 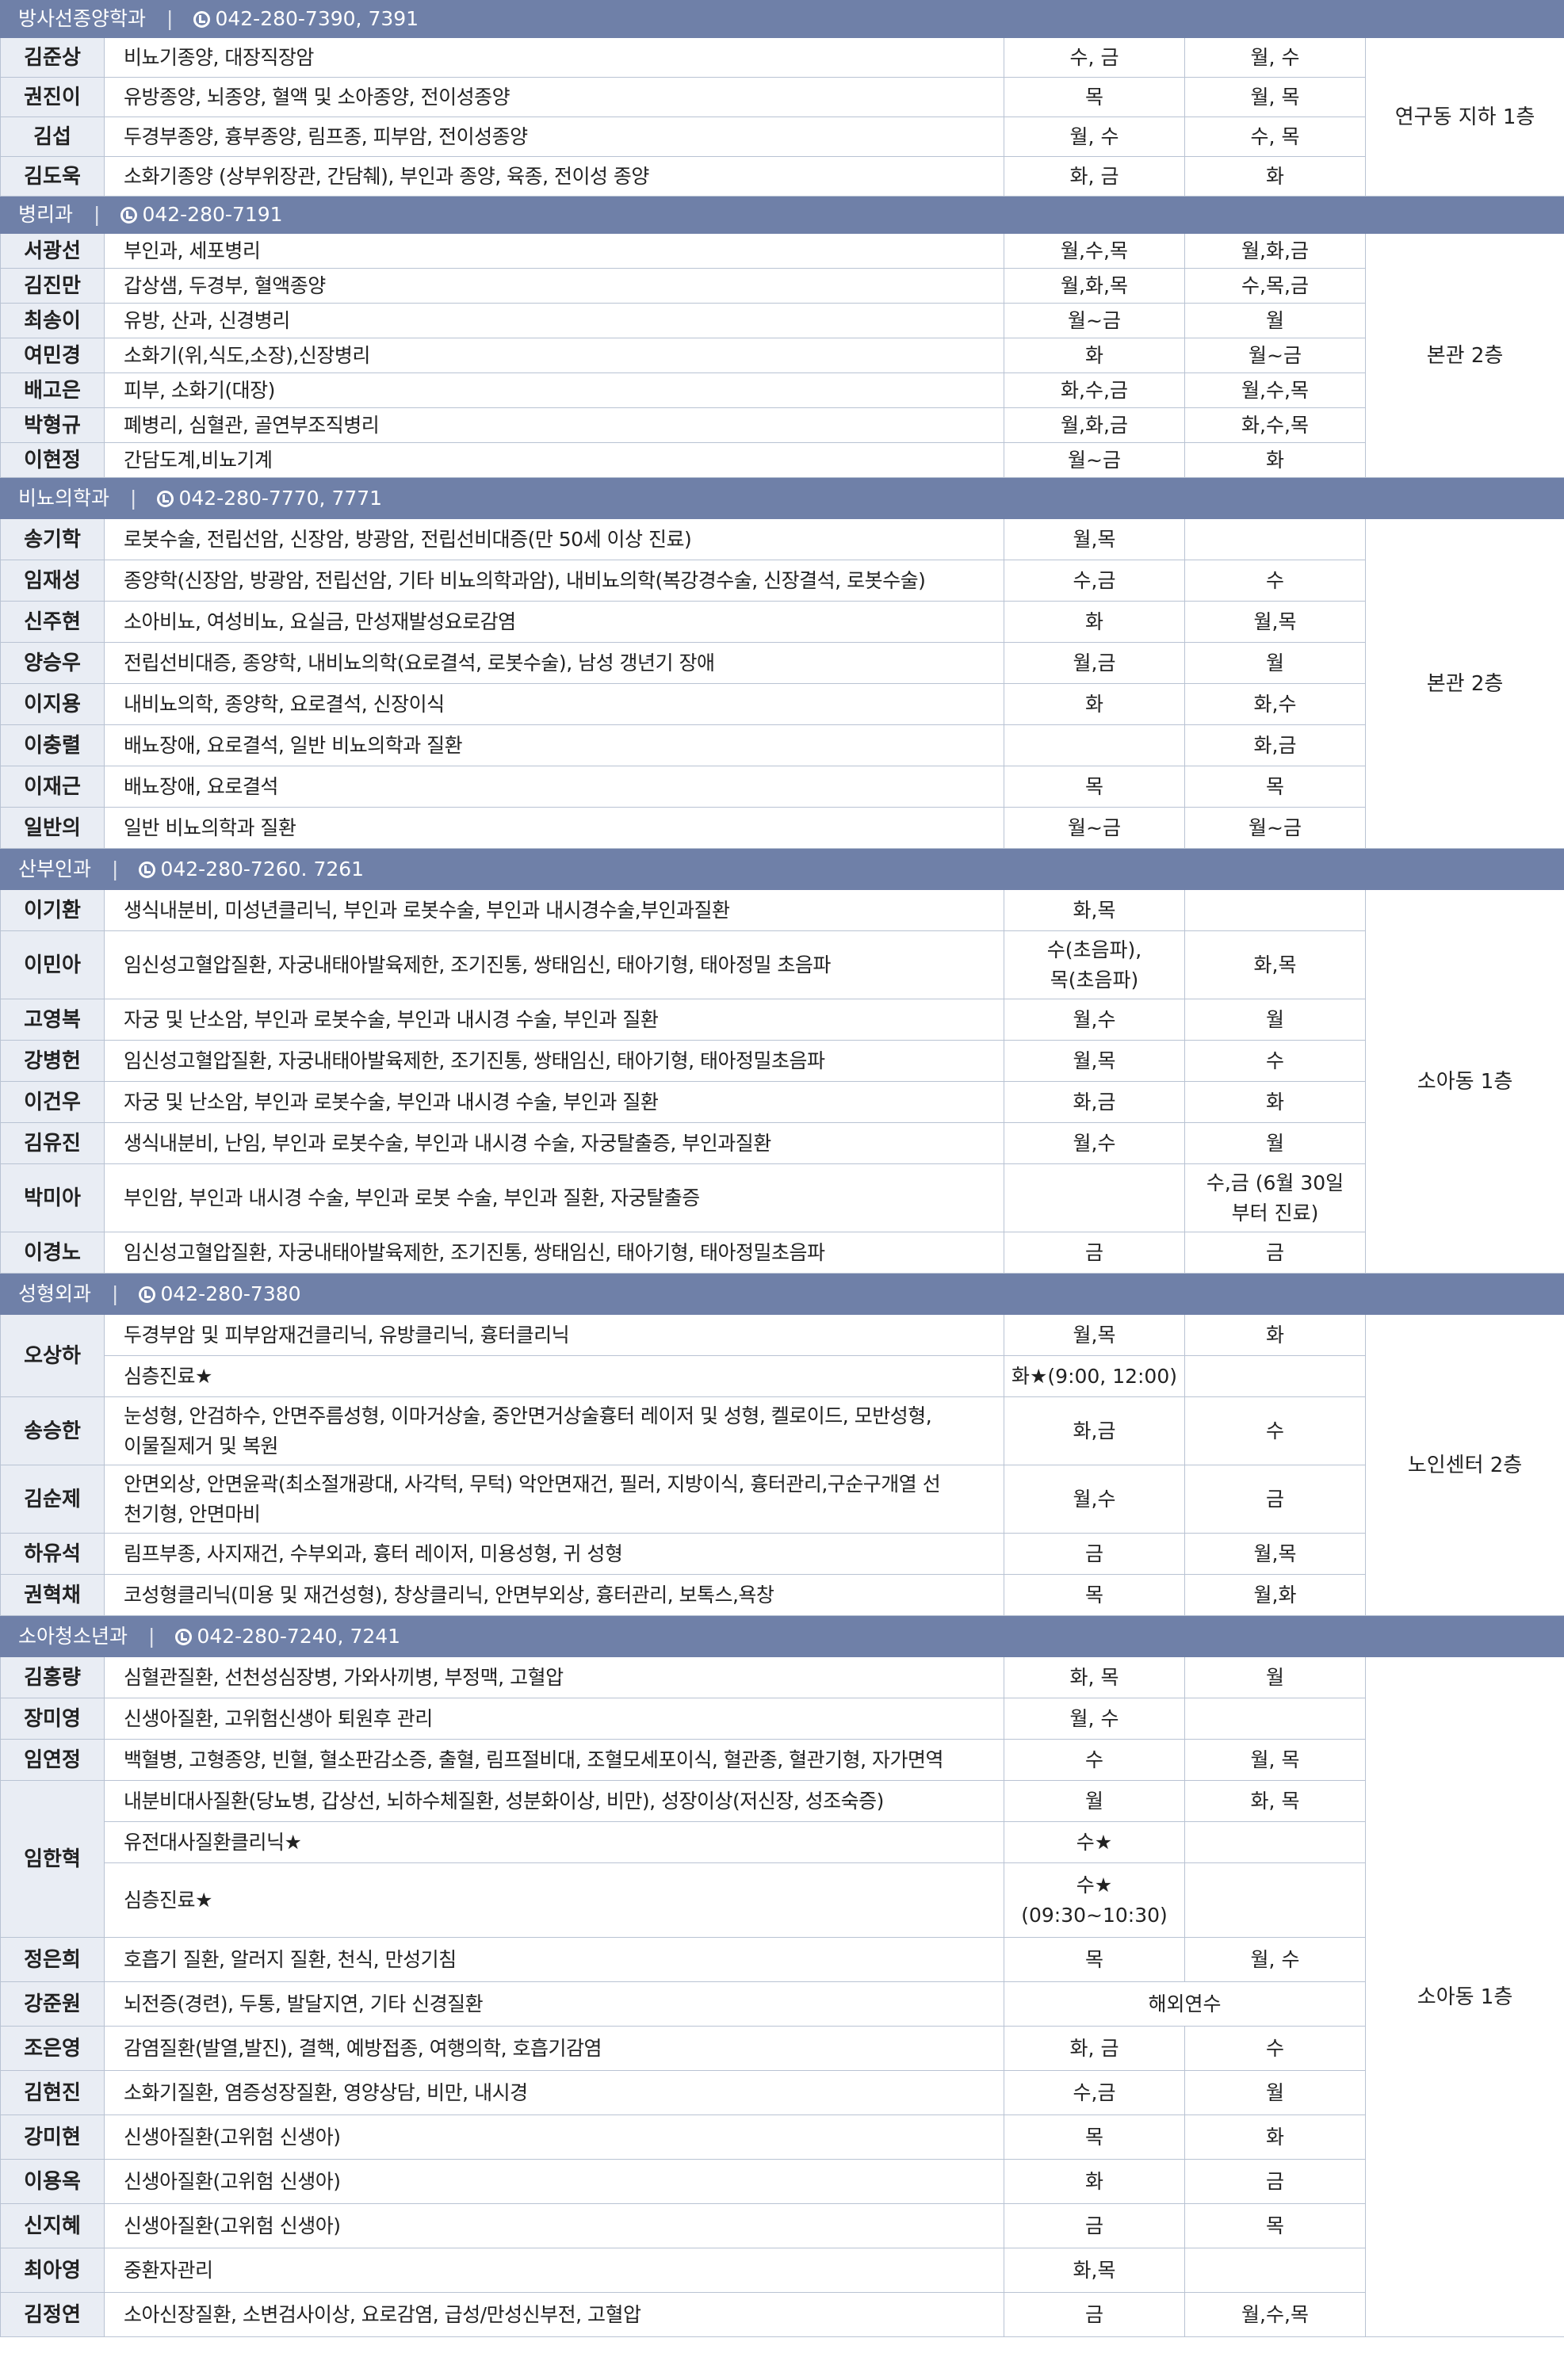 What do you see at coordinates (554, 1335) in the screenshot?
I see `specialty: 두경부암 및 피부암재건클리닉, 유방클리닉, 흉터클리닉` at bounding box center [554, 1335].